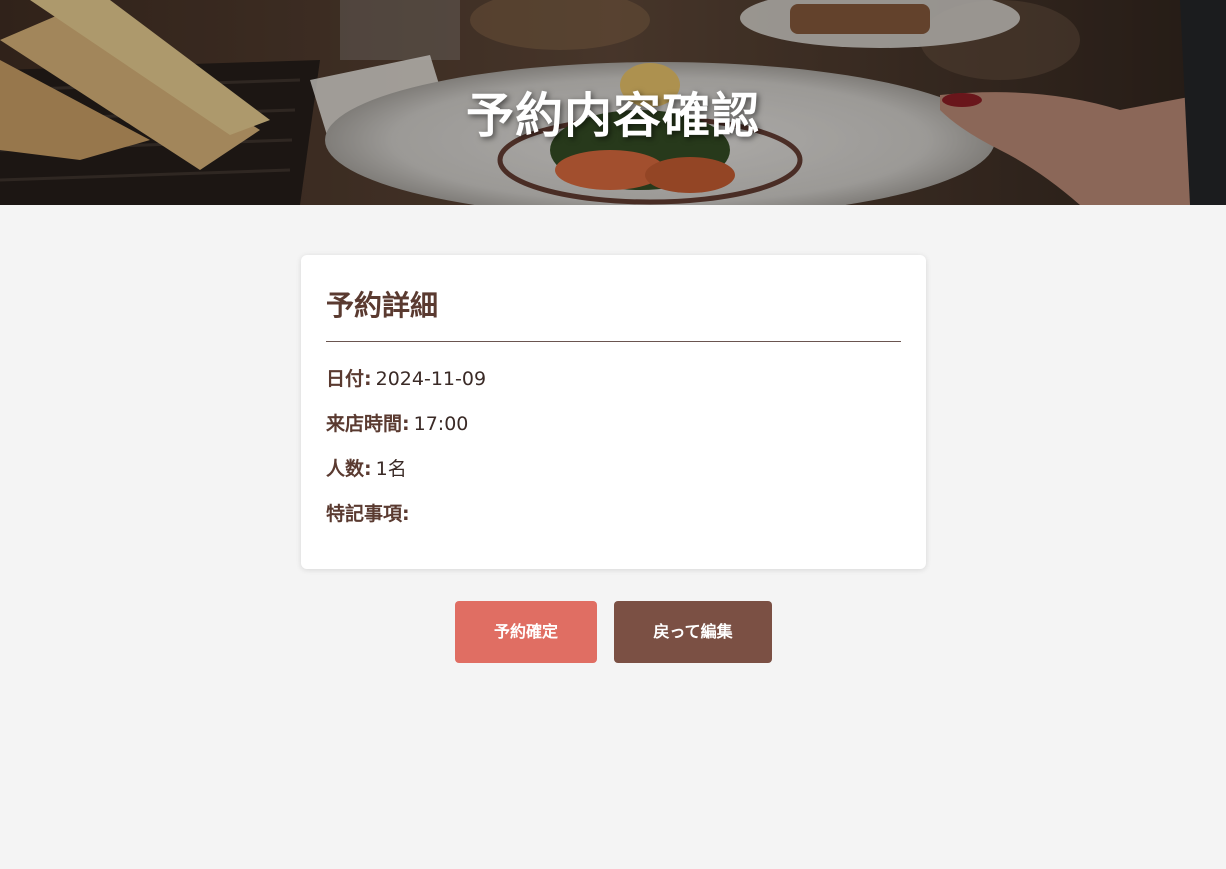 The width and height of the screenshot is (1226, 869). Describe the element at coordinates (613, 341) in the screenshot. I see `divider` at that location.